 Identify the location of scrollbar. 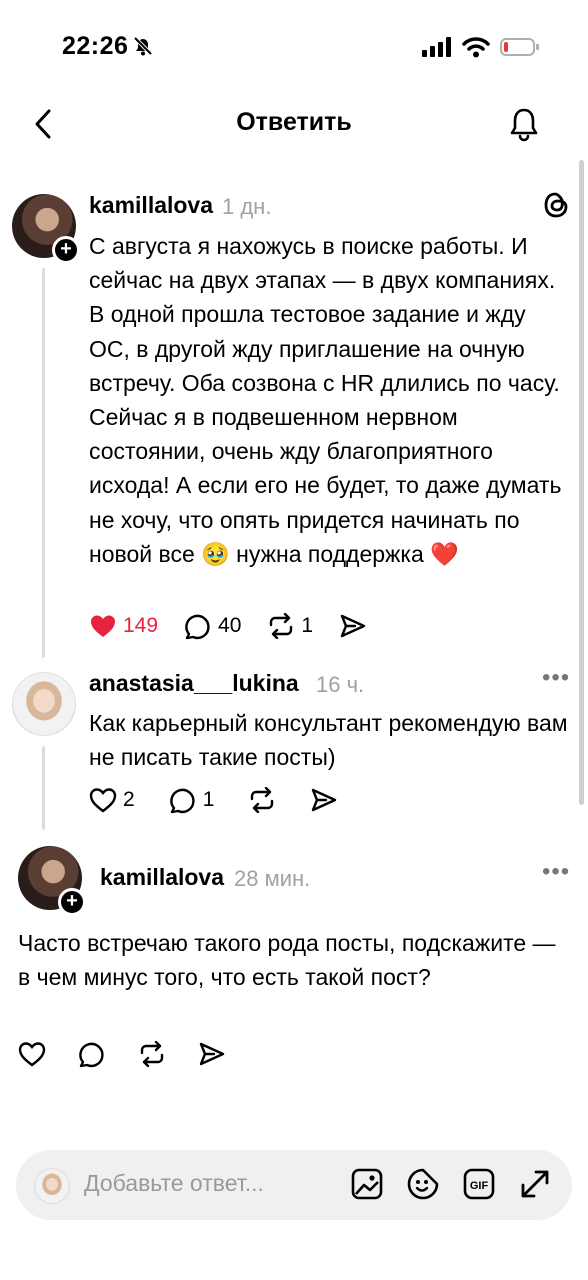
(581, 482).